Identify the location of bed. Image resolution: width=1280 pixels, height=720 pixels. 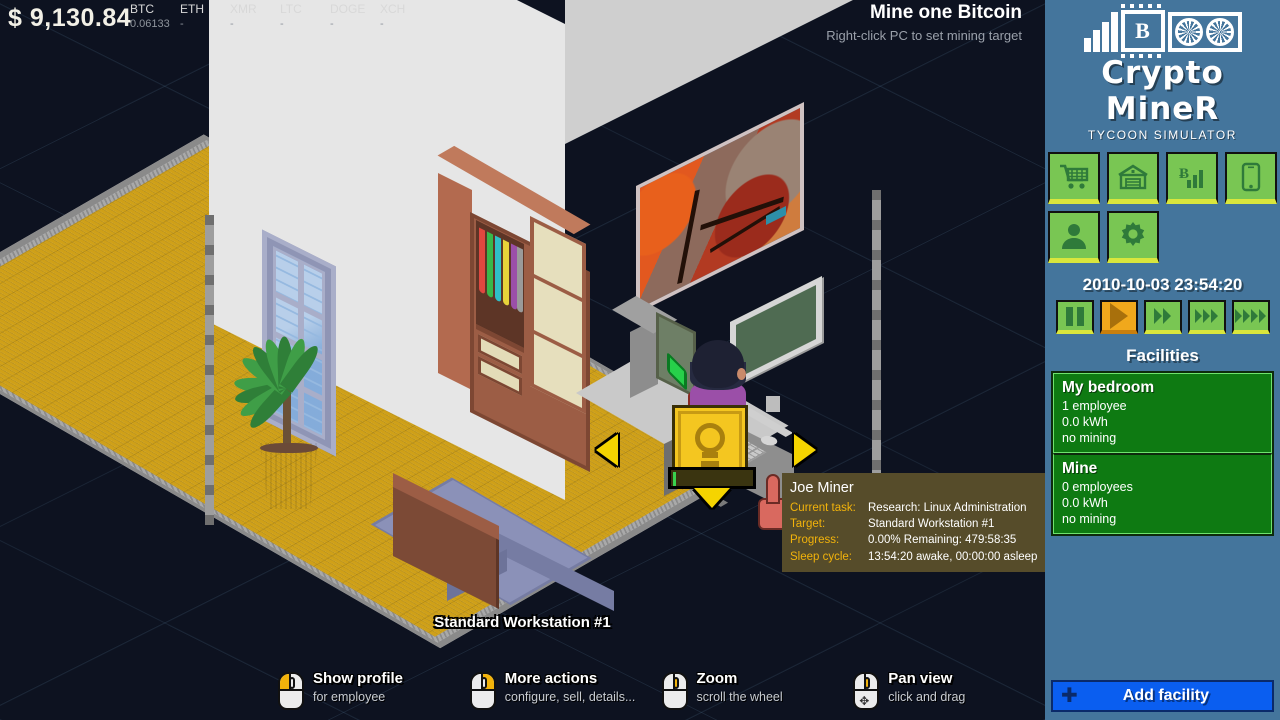
(498, 544).